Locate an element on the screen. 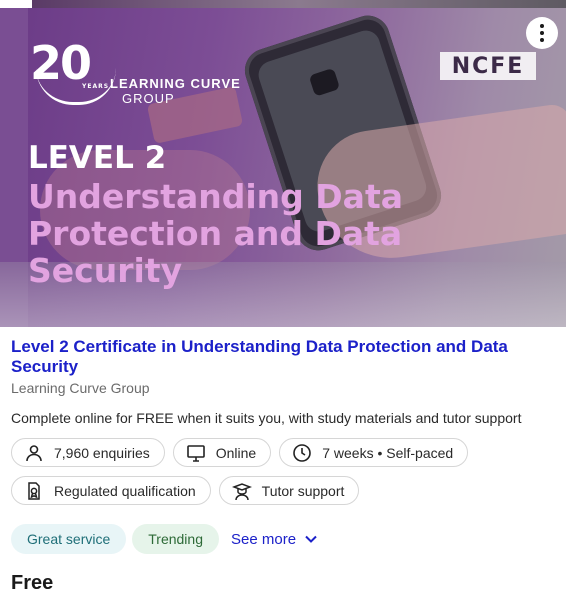 This screenshot has height=609, width=568. banner-level-text: LEVEL 2 is located at coordinates (97, 158).